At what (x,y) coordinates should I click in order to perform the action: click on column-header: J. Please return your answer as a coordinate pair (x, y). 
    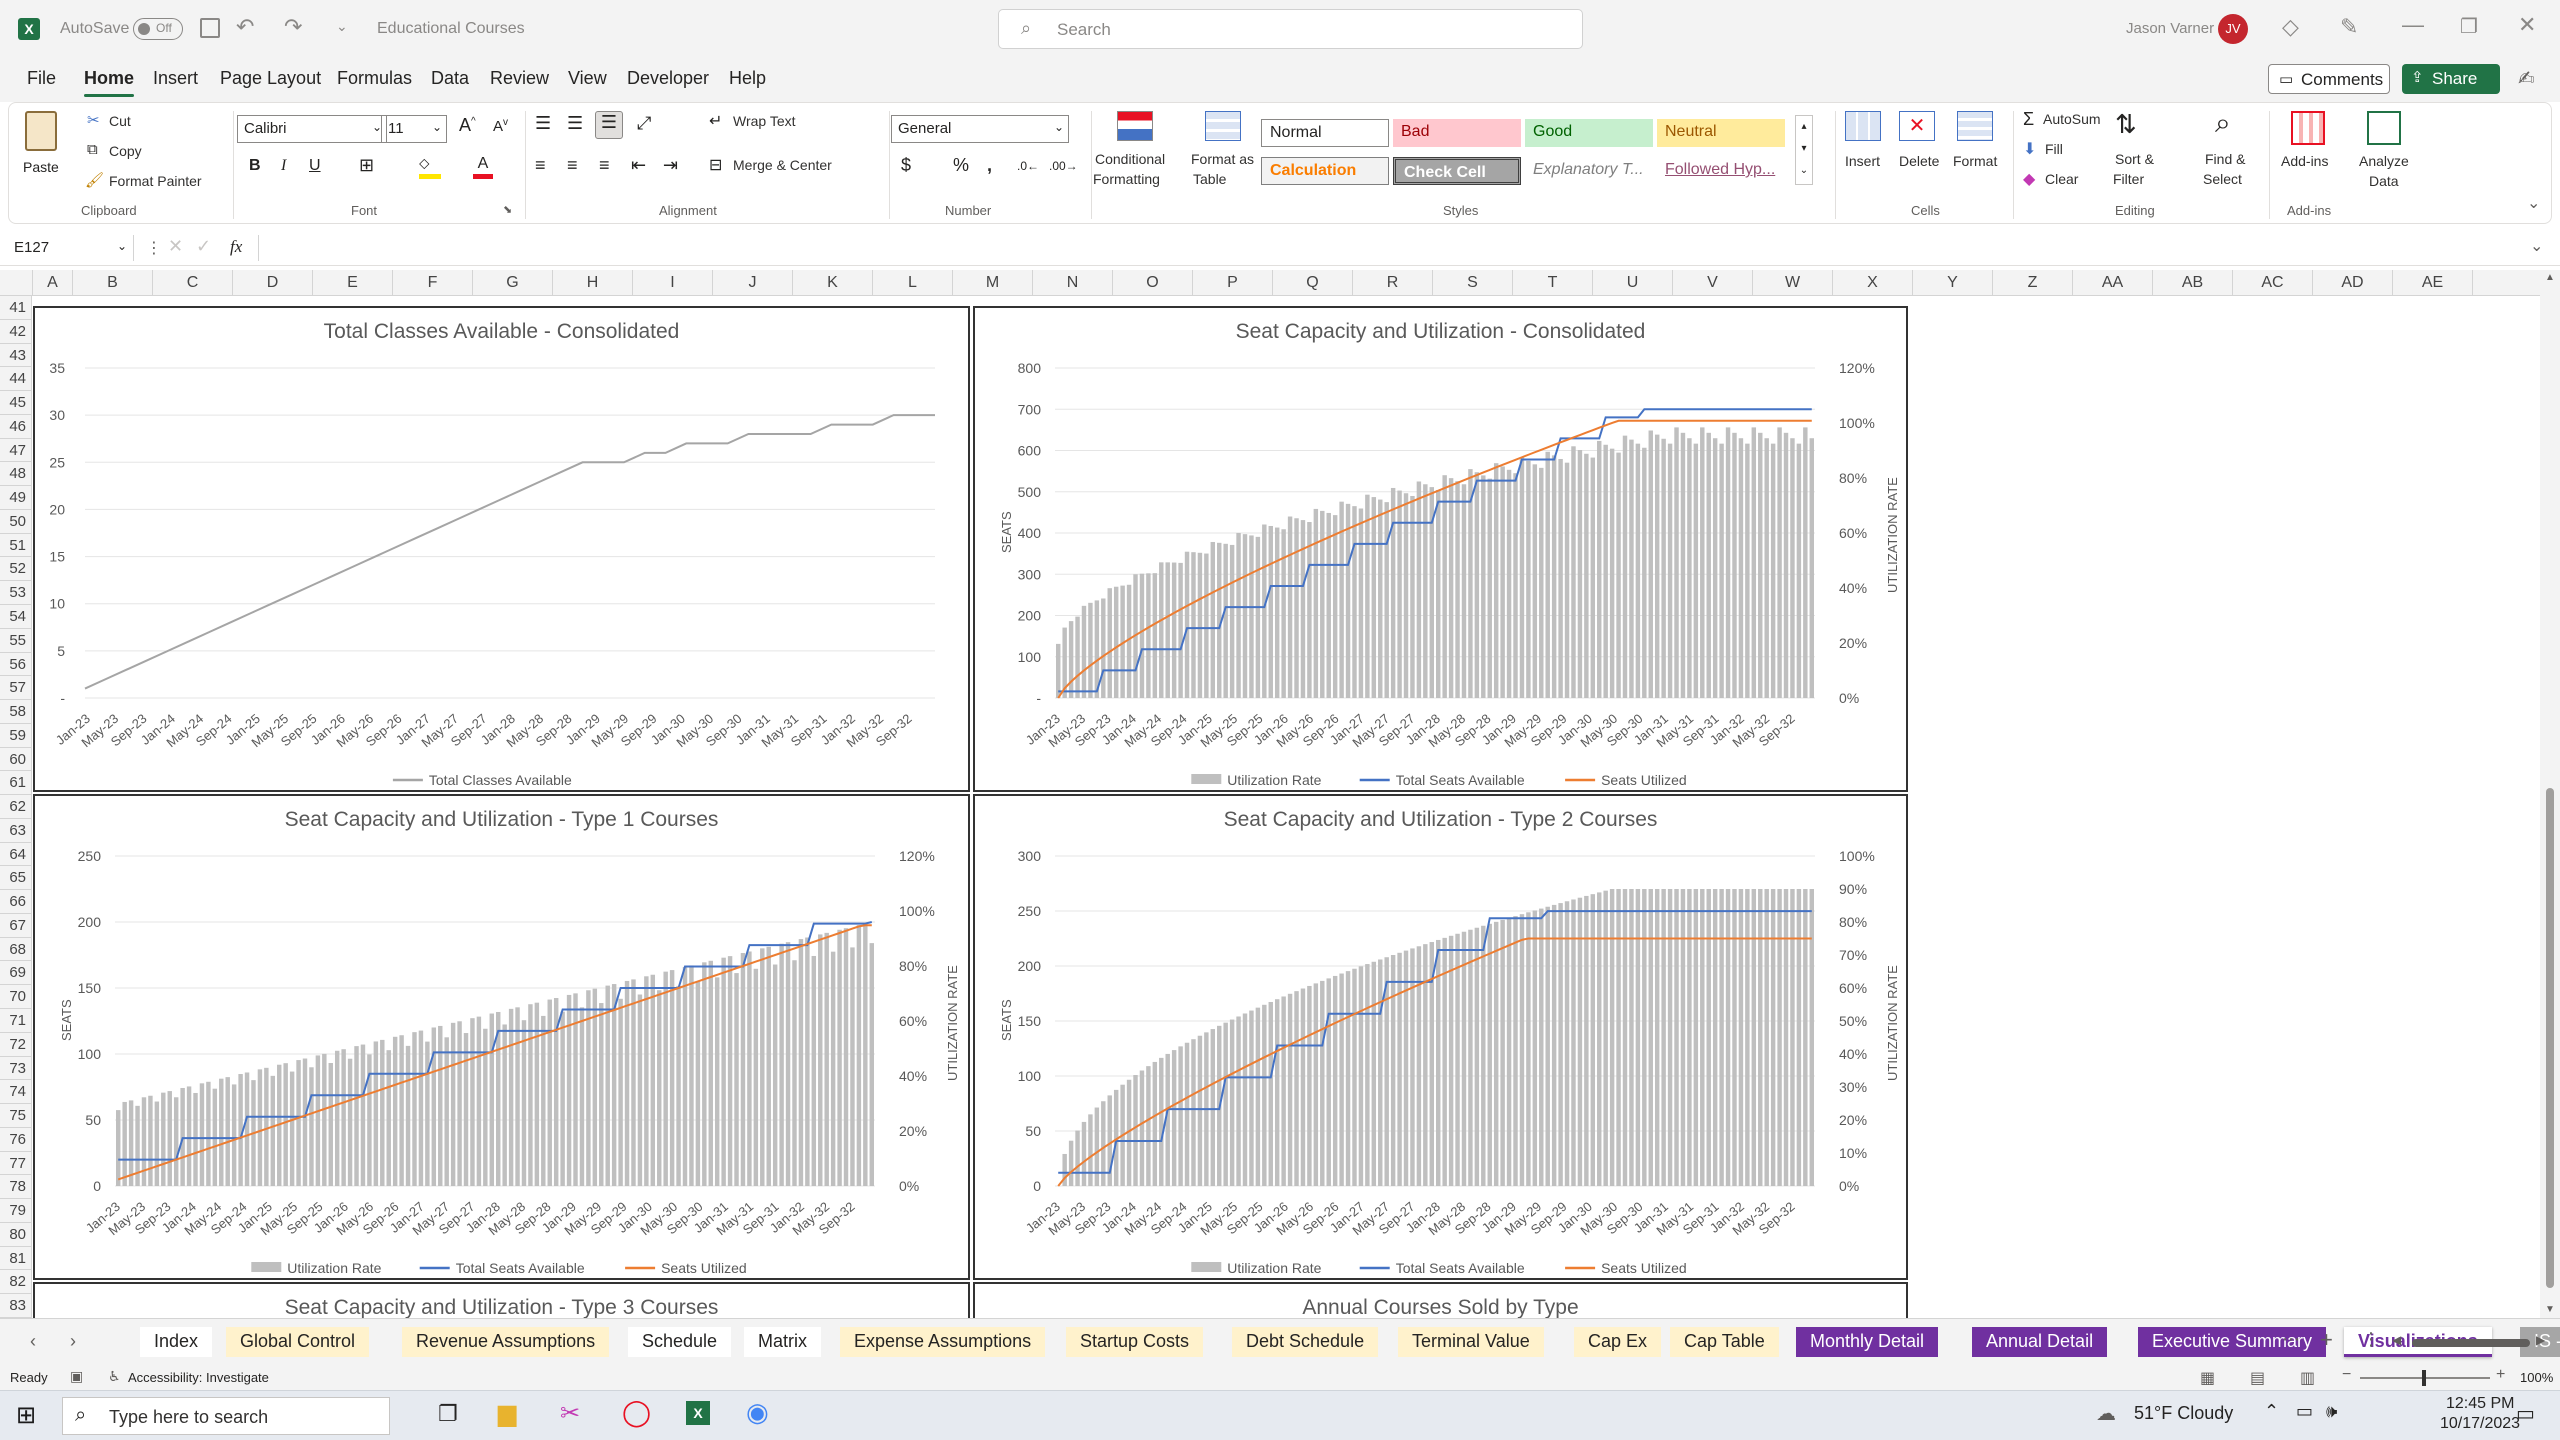
    Looking at the image, I should click on (753, 283).